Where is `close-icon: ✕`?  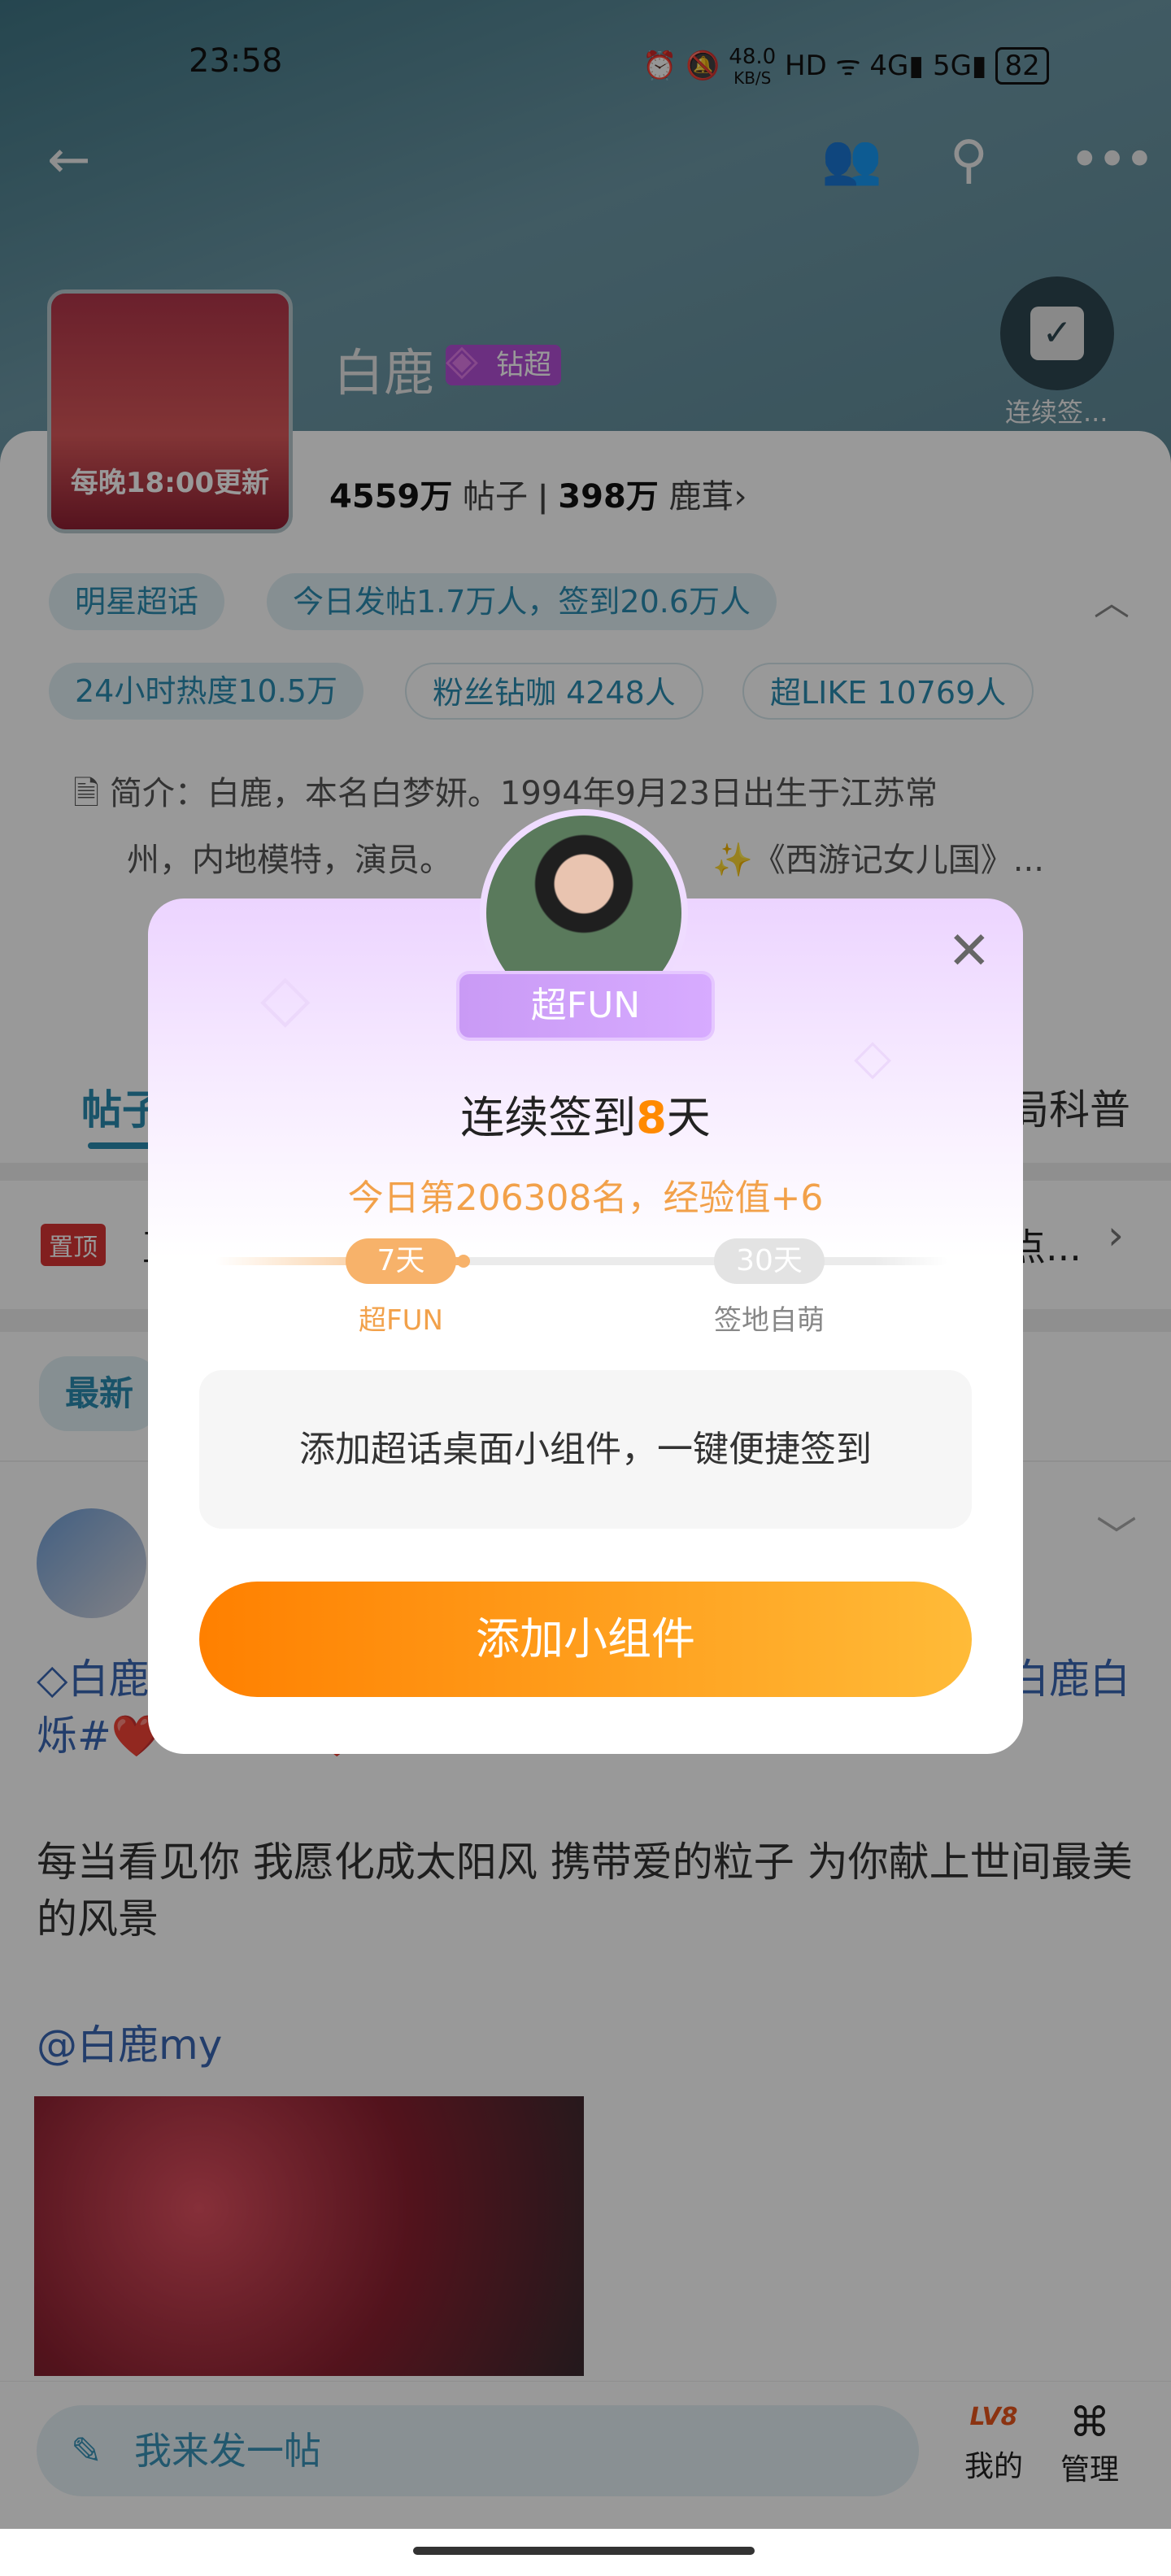 close-icon: ✕ is located at coordinates (969, 951).